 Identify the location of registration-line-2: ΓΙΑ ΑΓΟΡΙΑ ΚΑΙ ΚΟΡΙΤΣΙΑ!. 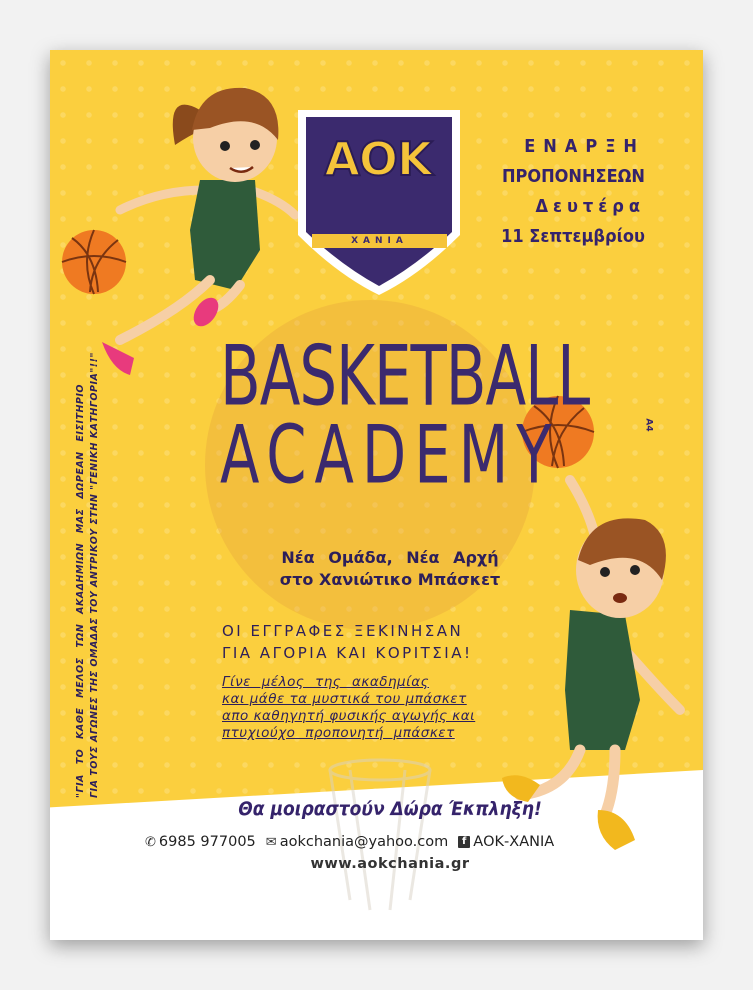
(347, 653).